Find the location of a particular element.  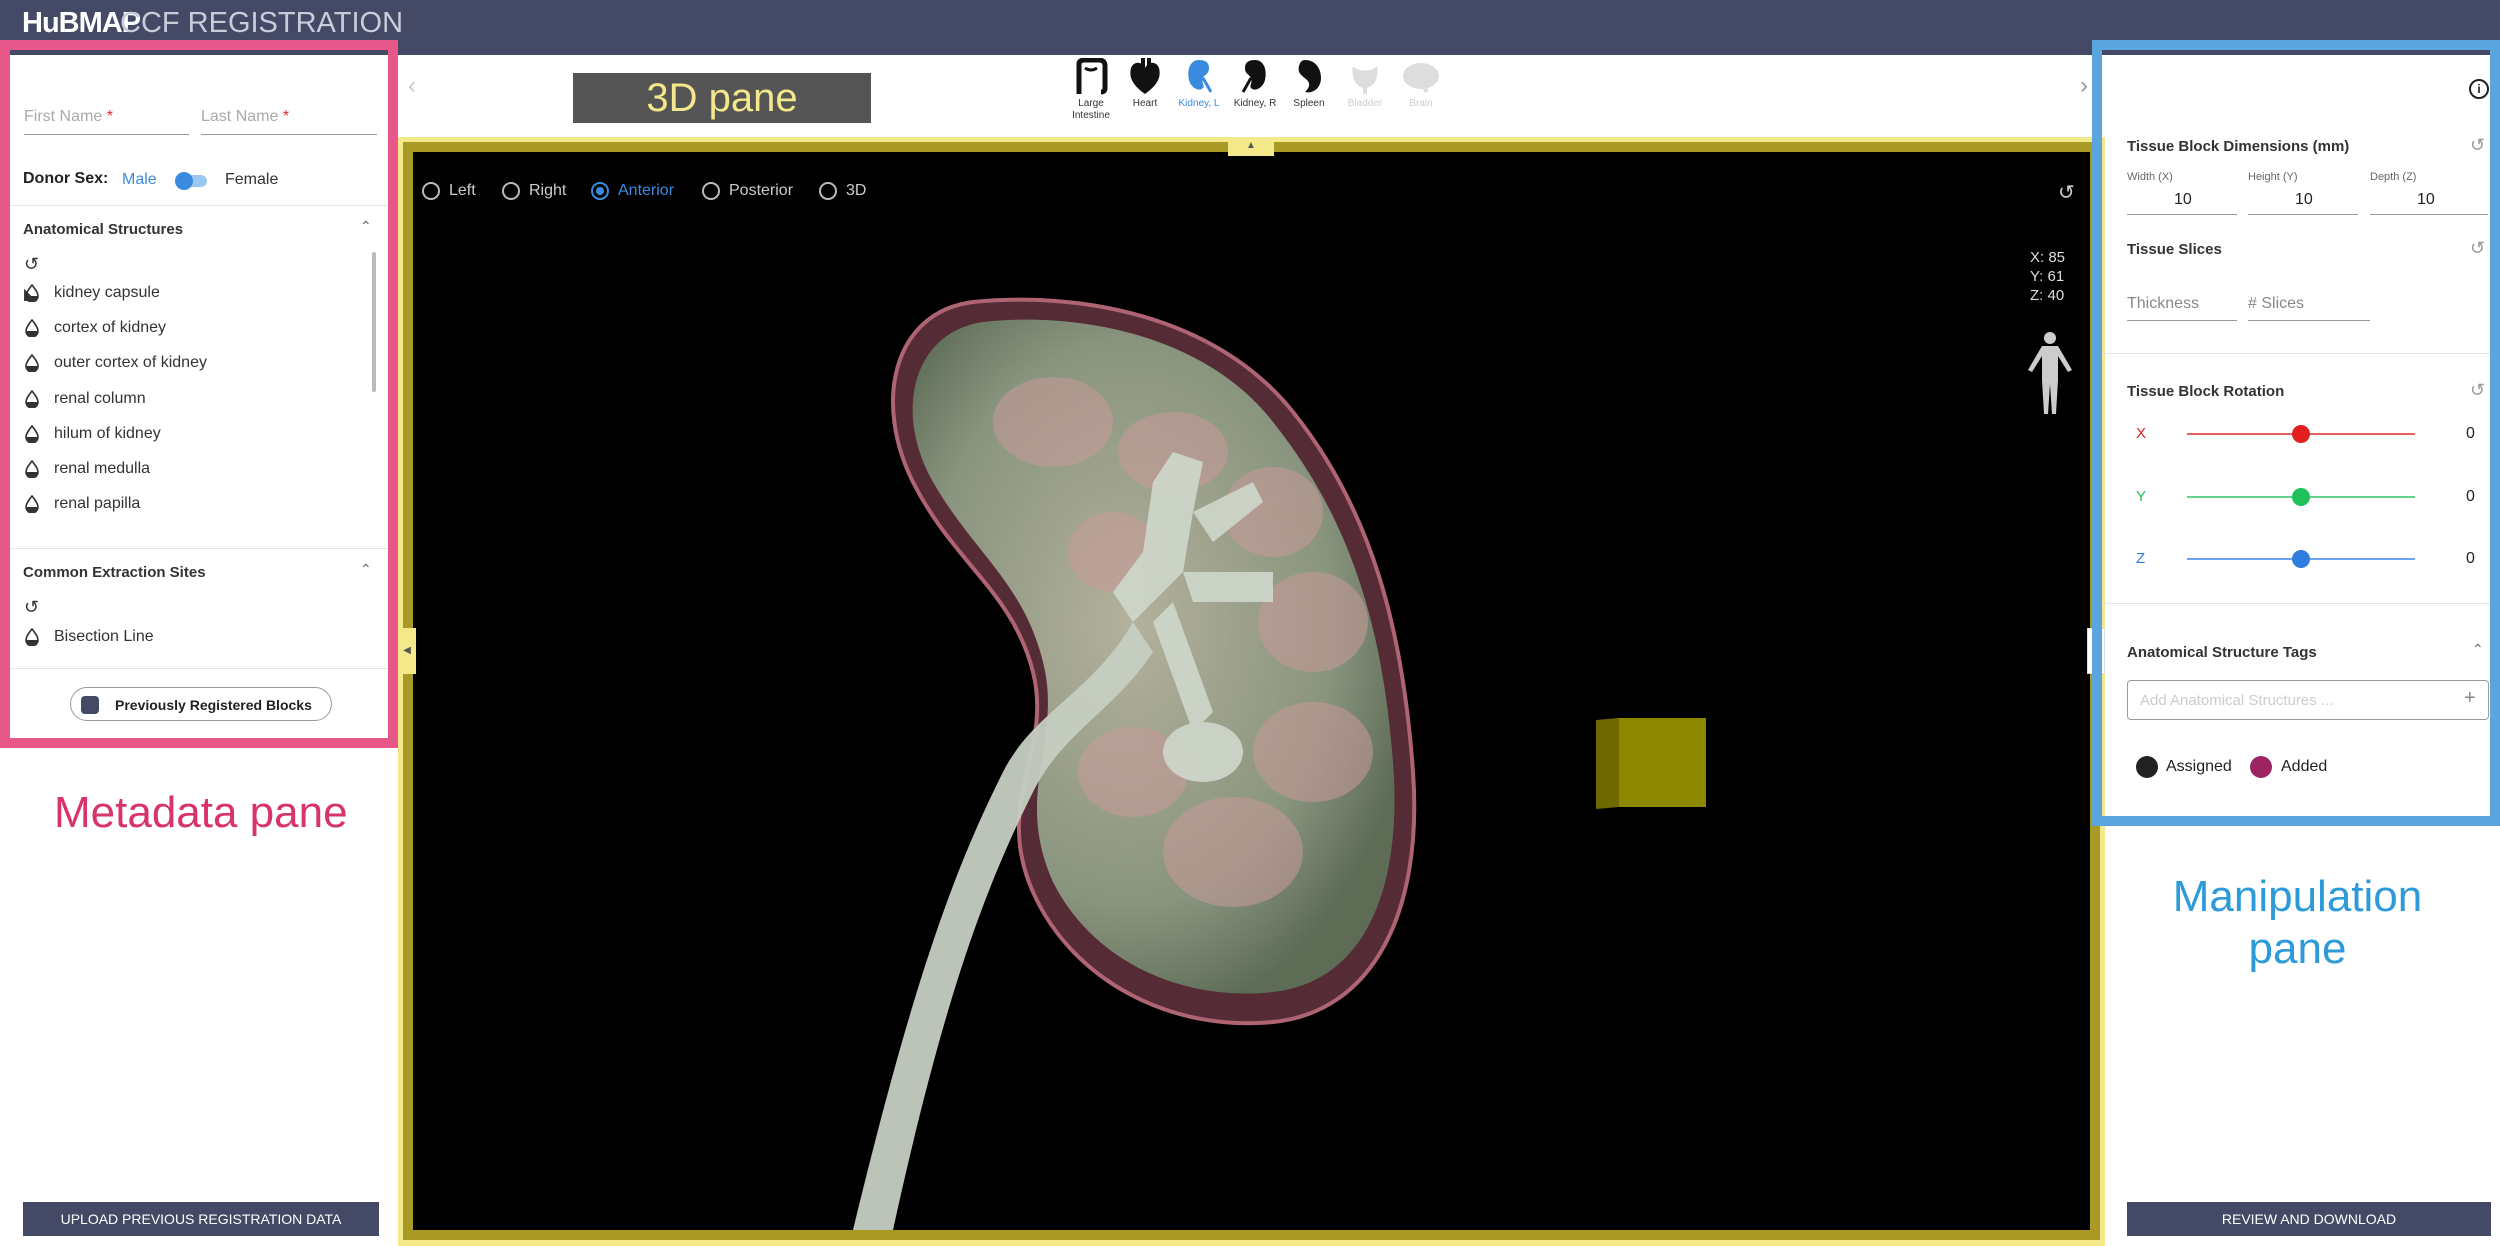

coord-z: Z: 40 is located at coordinates (2047, 295).